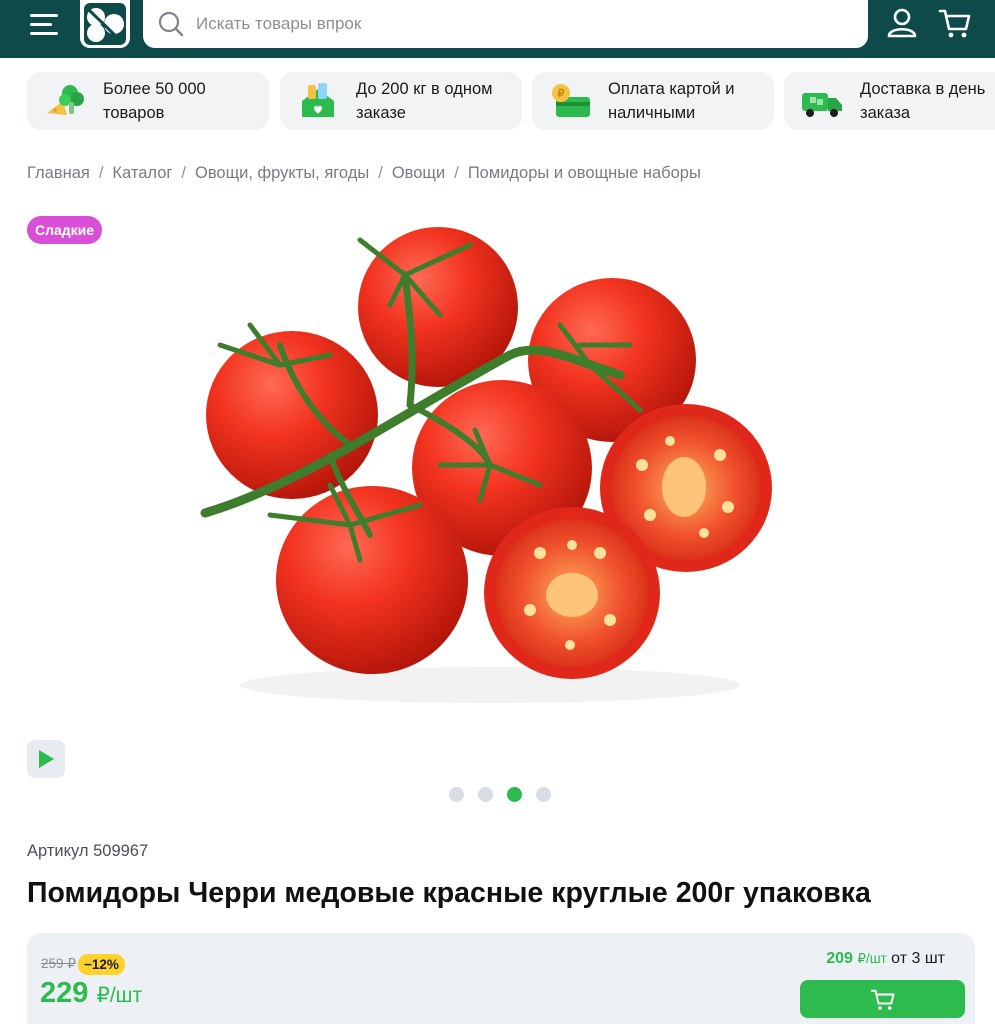 This screenshot has height=1024, width=995. Describe the element at coordinates (902, 23) in the screenshot. I see `user-icon` at that location.